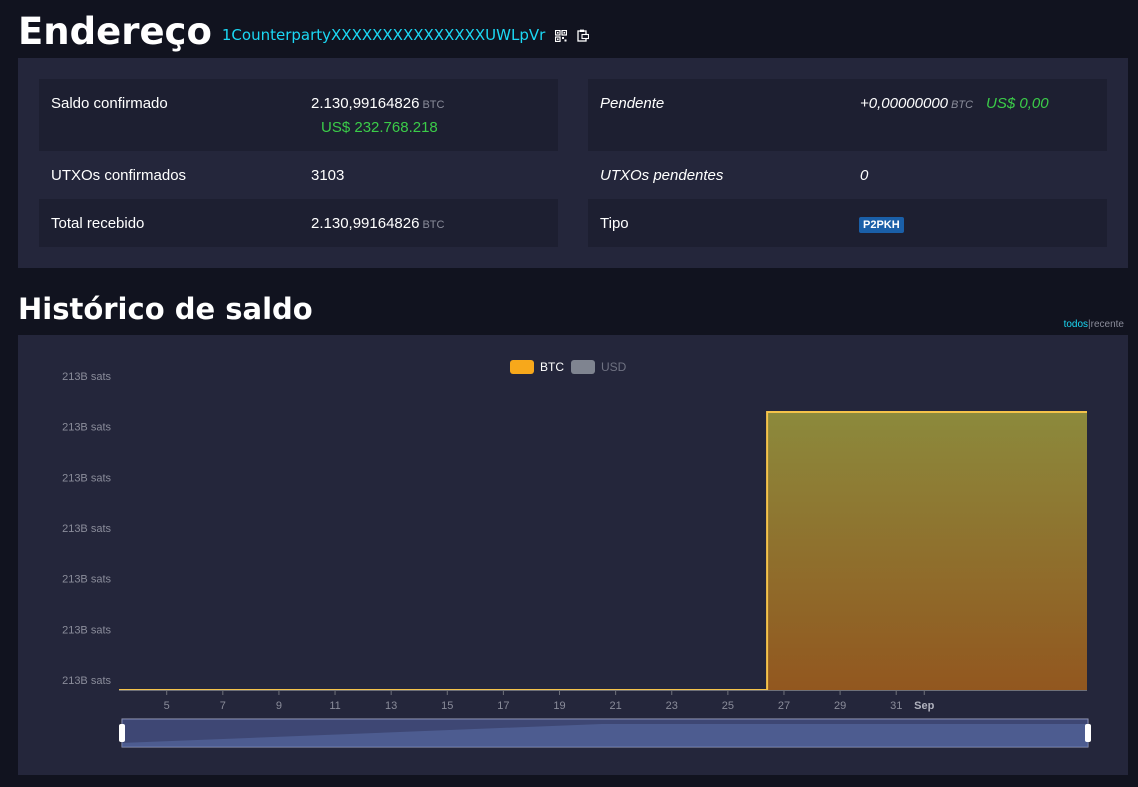 The height and width of the screenshot is (787, 1138). I want to click on total-received-amount: 2.130,99164826, so click(365, 223).